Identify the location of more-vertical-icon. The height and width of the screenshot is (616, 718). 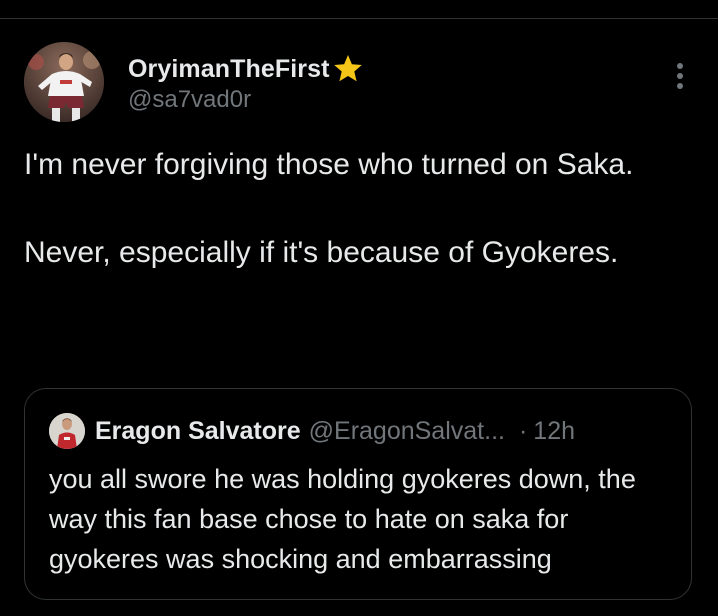
(680, 76).